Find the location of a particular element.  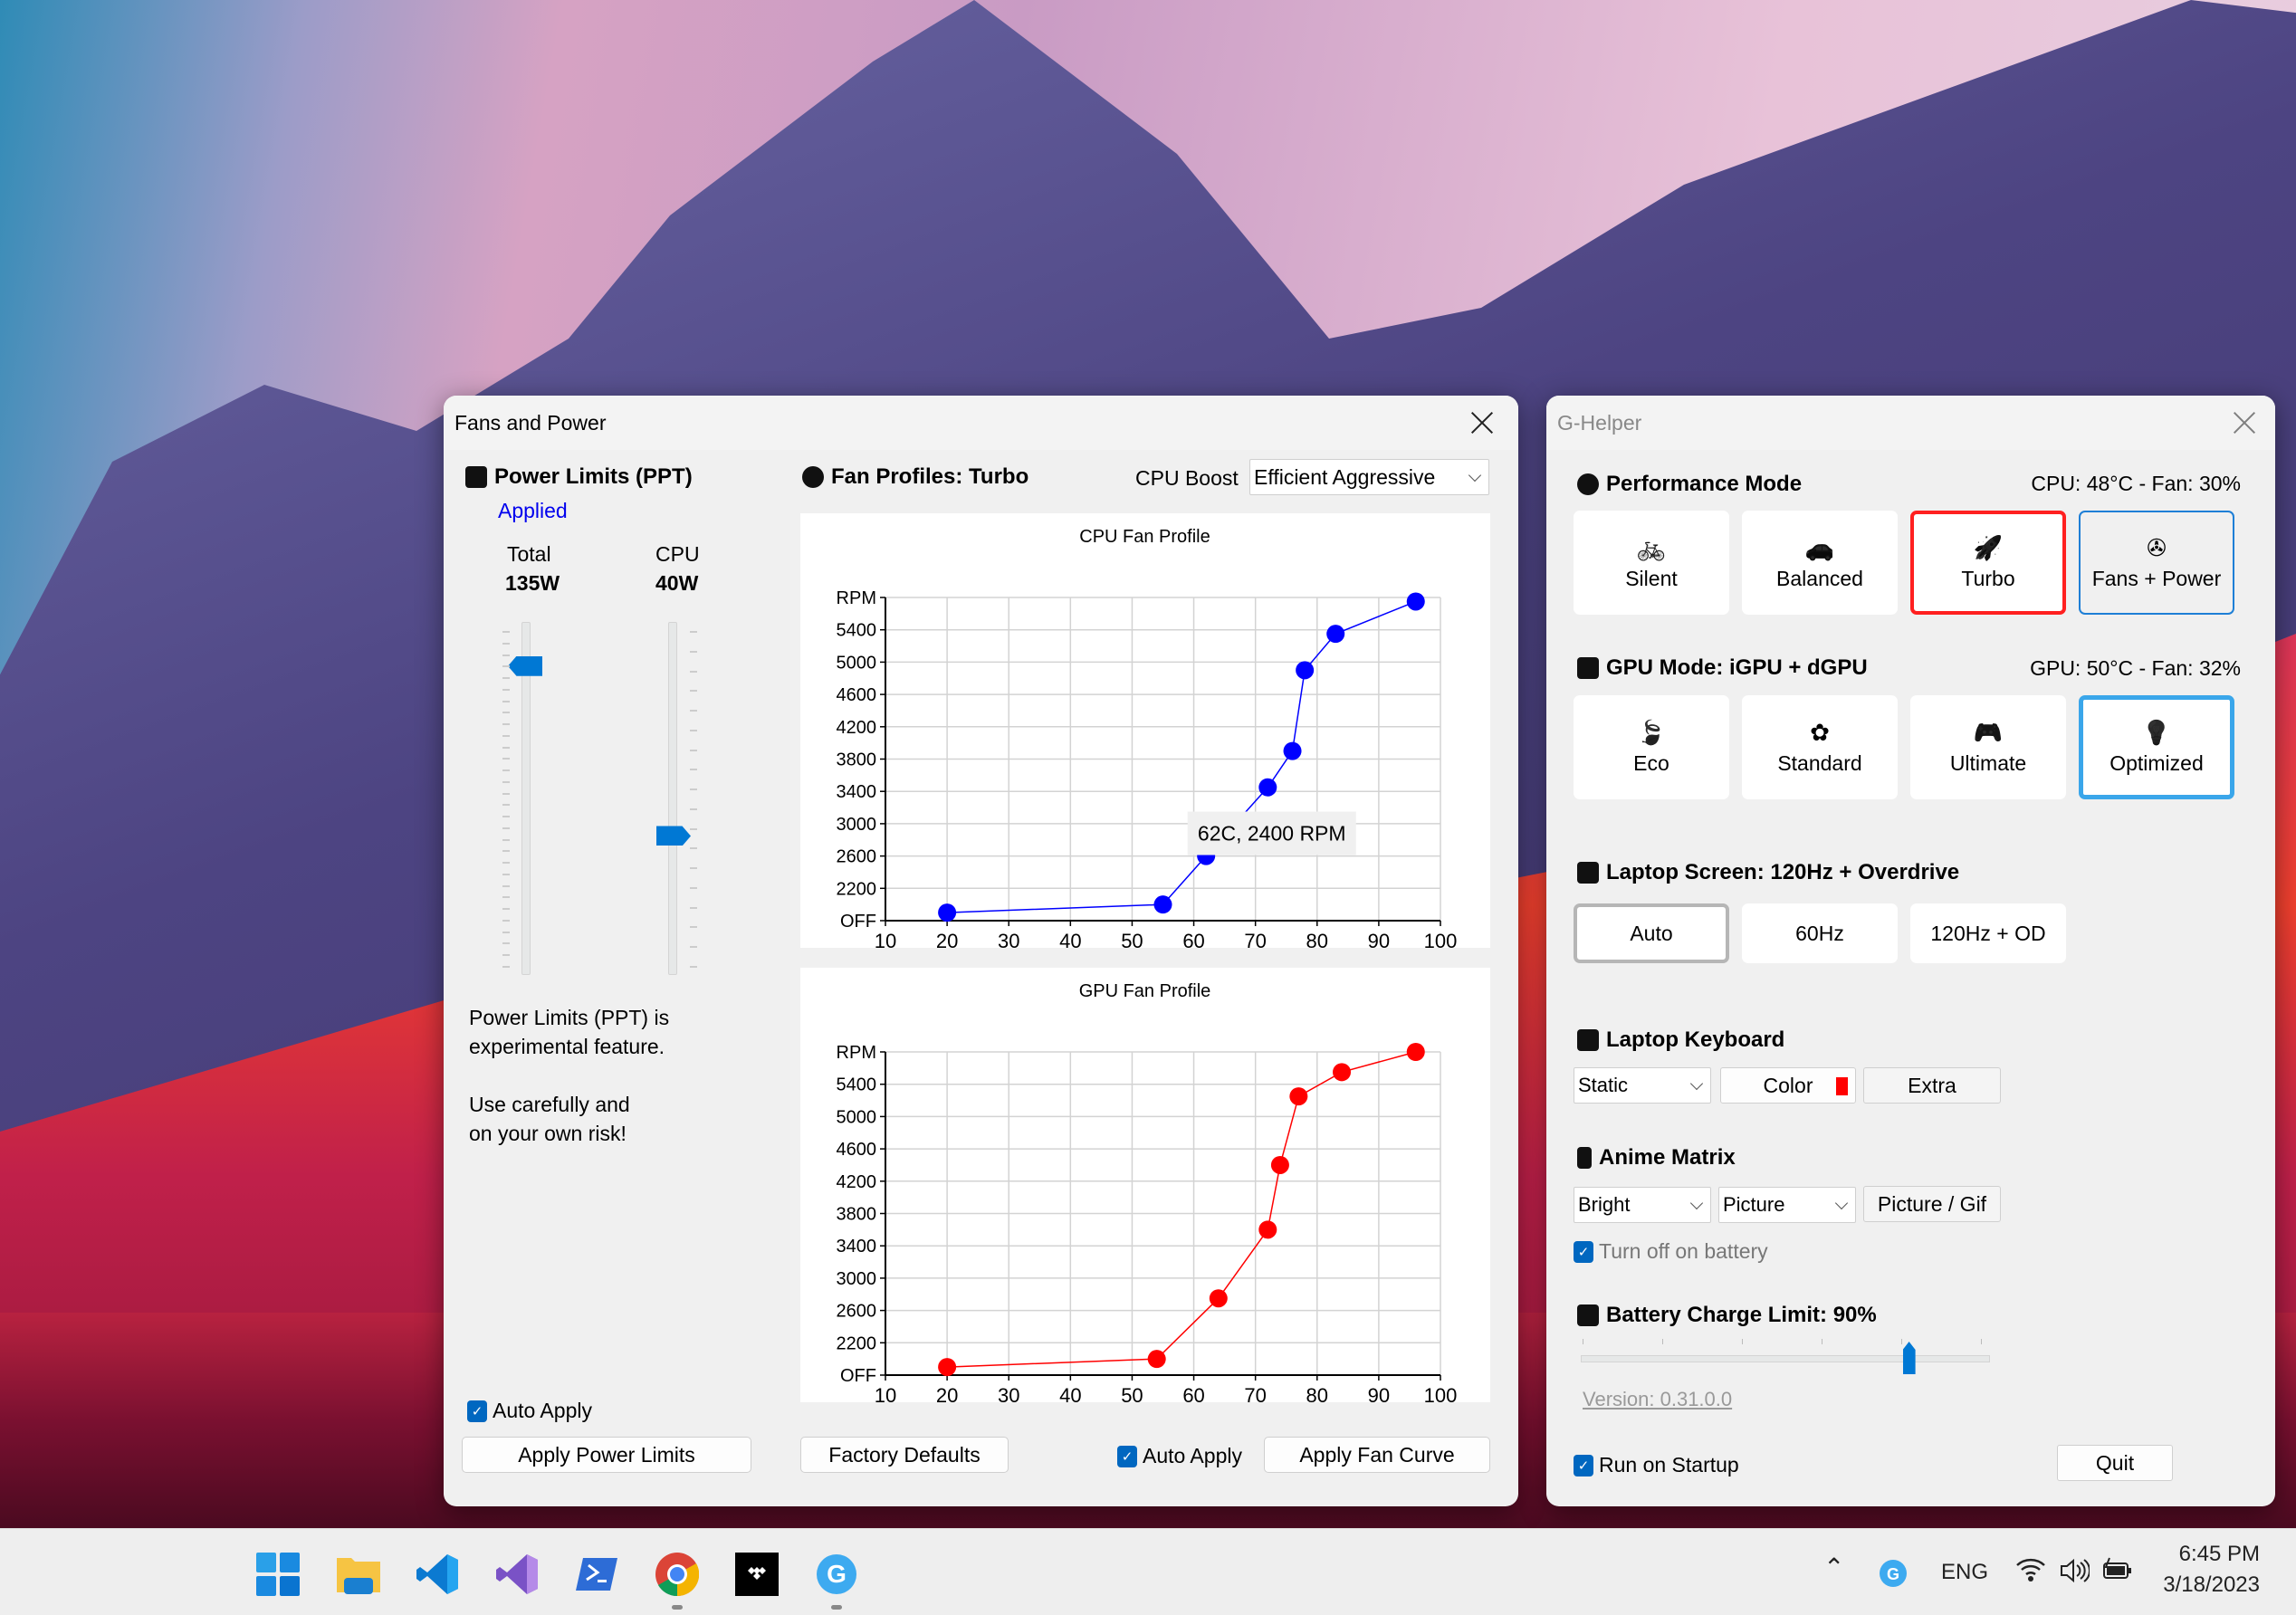

color-label: Color is located at coordinates (1788, 1085).